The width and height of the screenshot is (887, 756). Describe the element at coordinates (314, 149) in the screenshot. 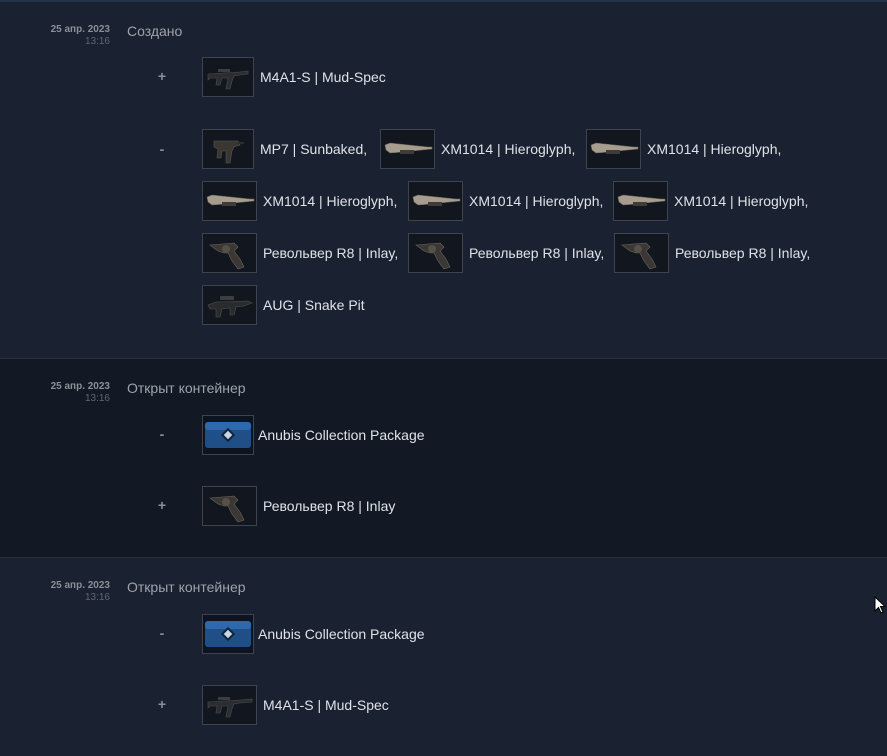

I see `item-name: MP7 | Sunbaked,` at that location.